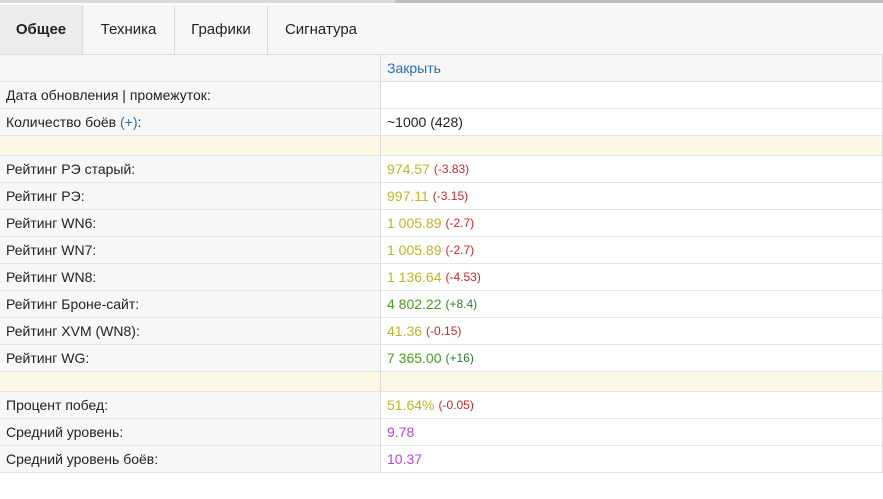  I want to click on tab-vehicles: Техника, so click(129, 29).